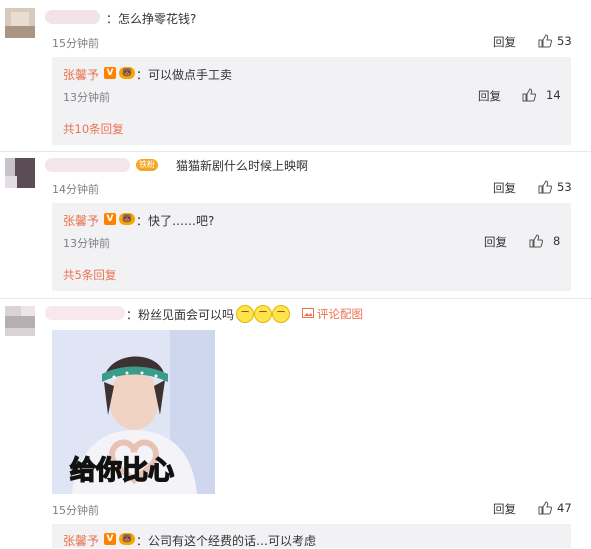  I want to click on reply-text: ：可以做点手工卖, so click(184, 75).